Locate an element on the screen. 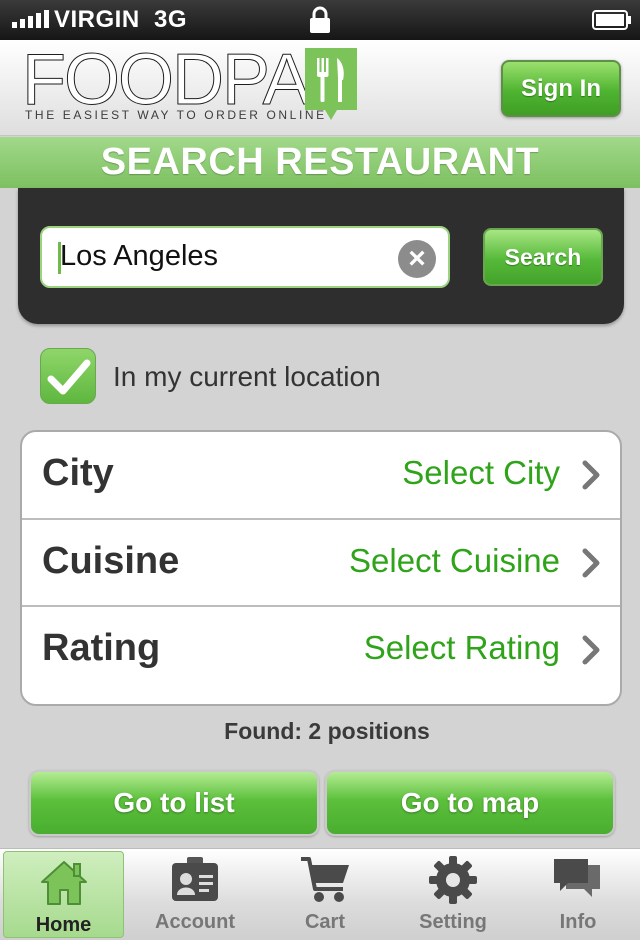 The image size is (640, 940). search-panel: Los Angeles × Search is located at coordinates (321, 256).